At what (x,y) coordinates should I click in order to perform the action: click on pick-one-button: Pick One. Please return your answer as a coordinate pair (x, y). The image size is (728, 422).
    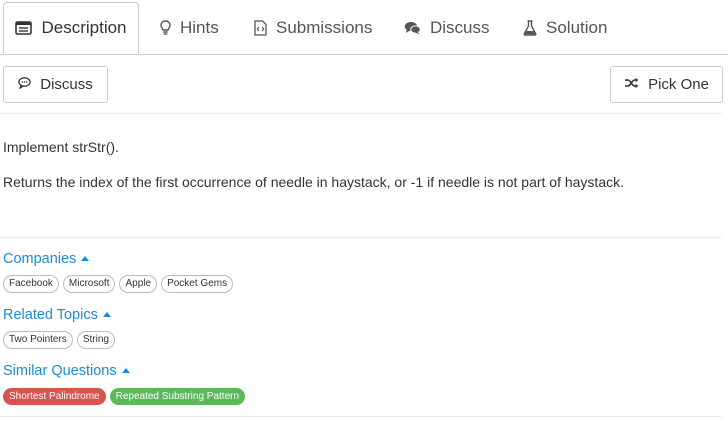
    Looking at the image, I should click on (666, 84).